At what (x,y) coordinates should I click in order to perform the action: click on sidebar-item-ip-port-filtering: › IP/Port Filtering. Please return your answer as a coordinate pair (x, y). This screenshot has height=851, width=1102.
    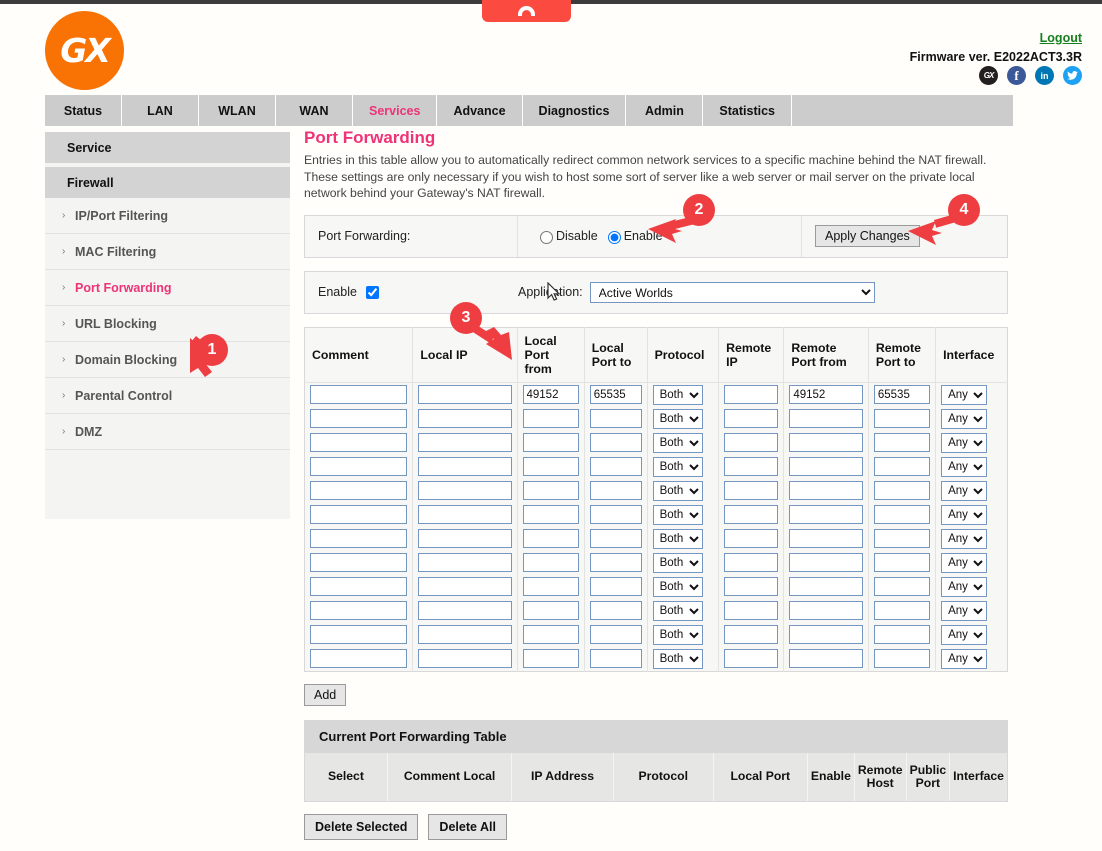
    Looking at the image, I should click on (167, 216).